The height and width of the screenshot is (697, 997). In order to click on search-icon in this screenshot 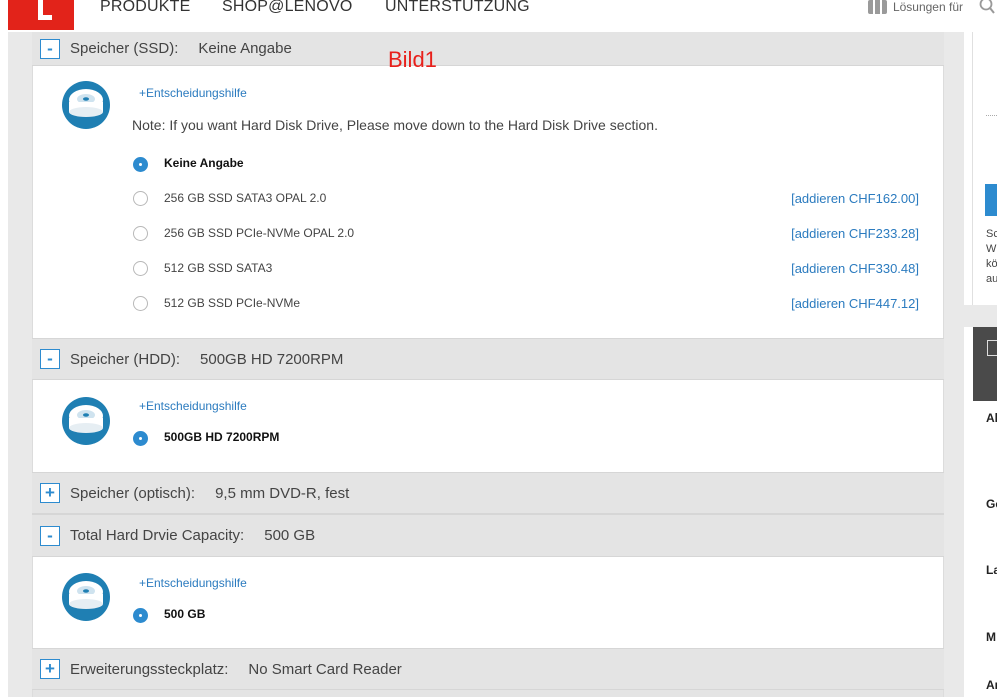, I will do `click(987, 7)`.